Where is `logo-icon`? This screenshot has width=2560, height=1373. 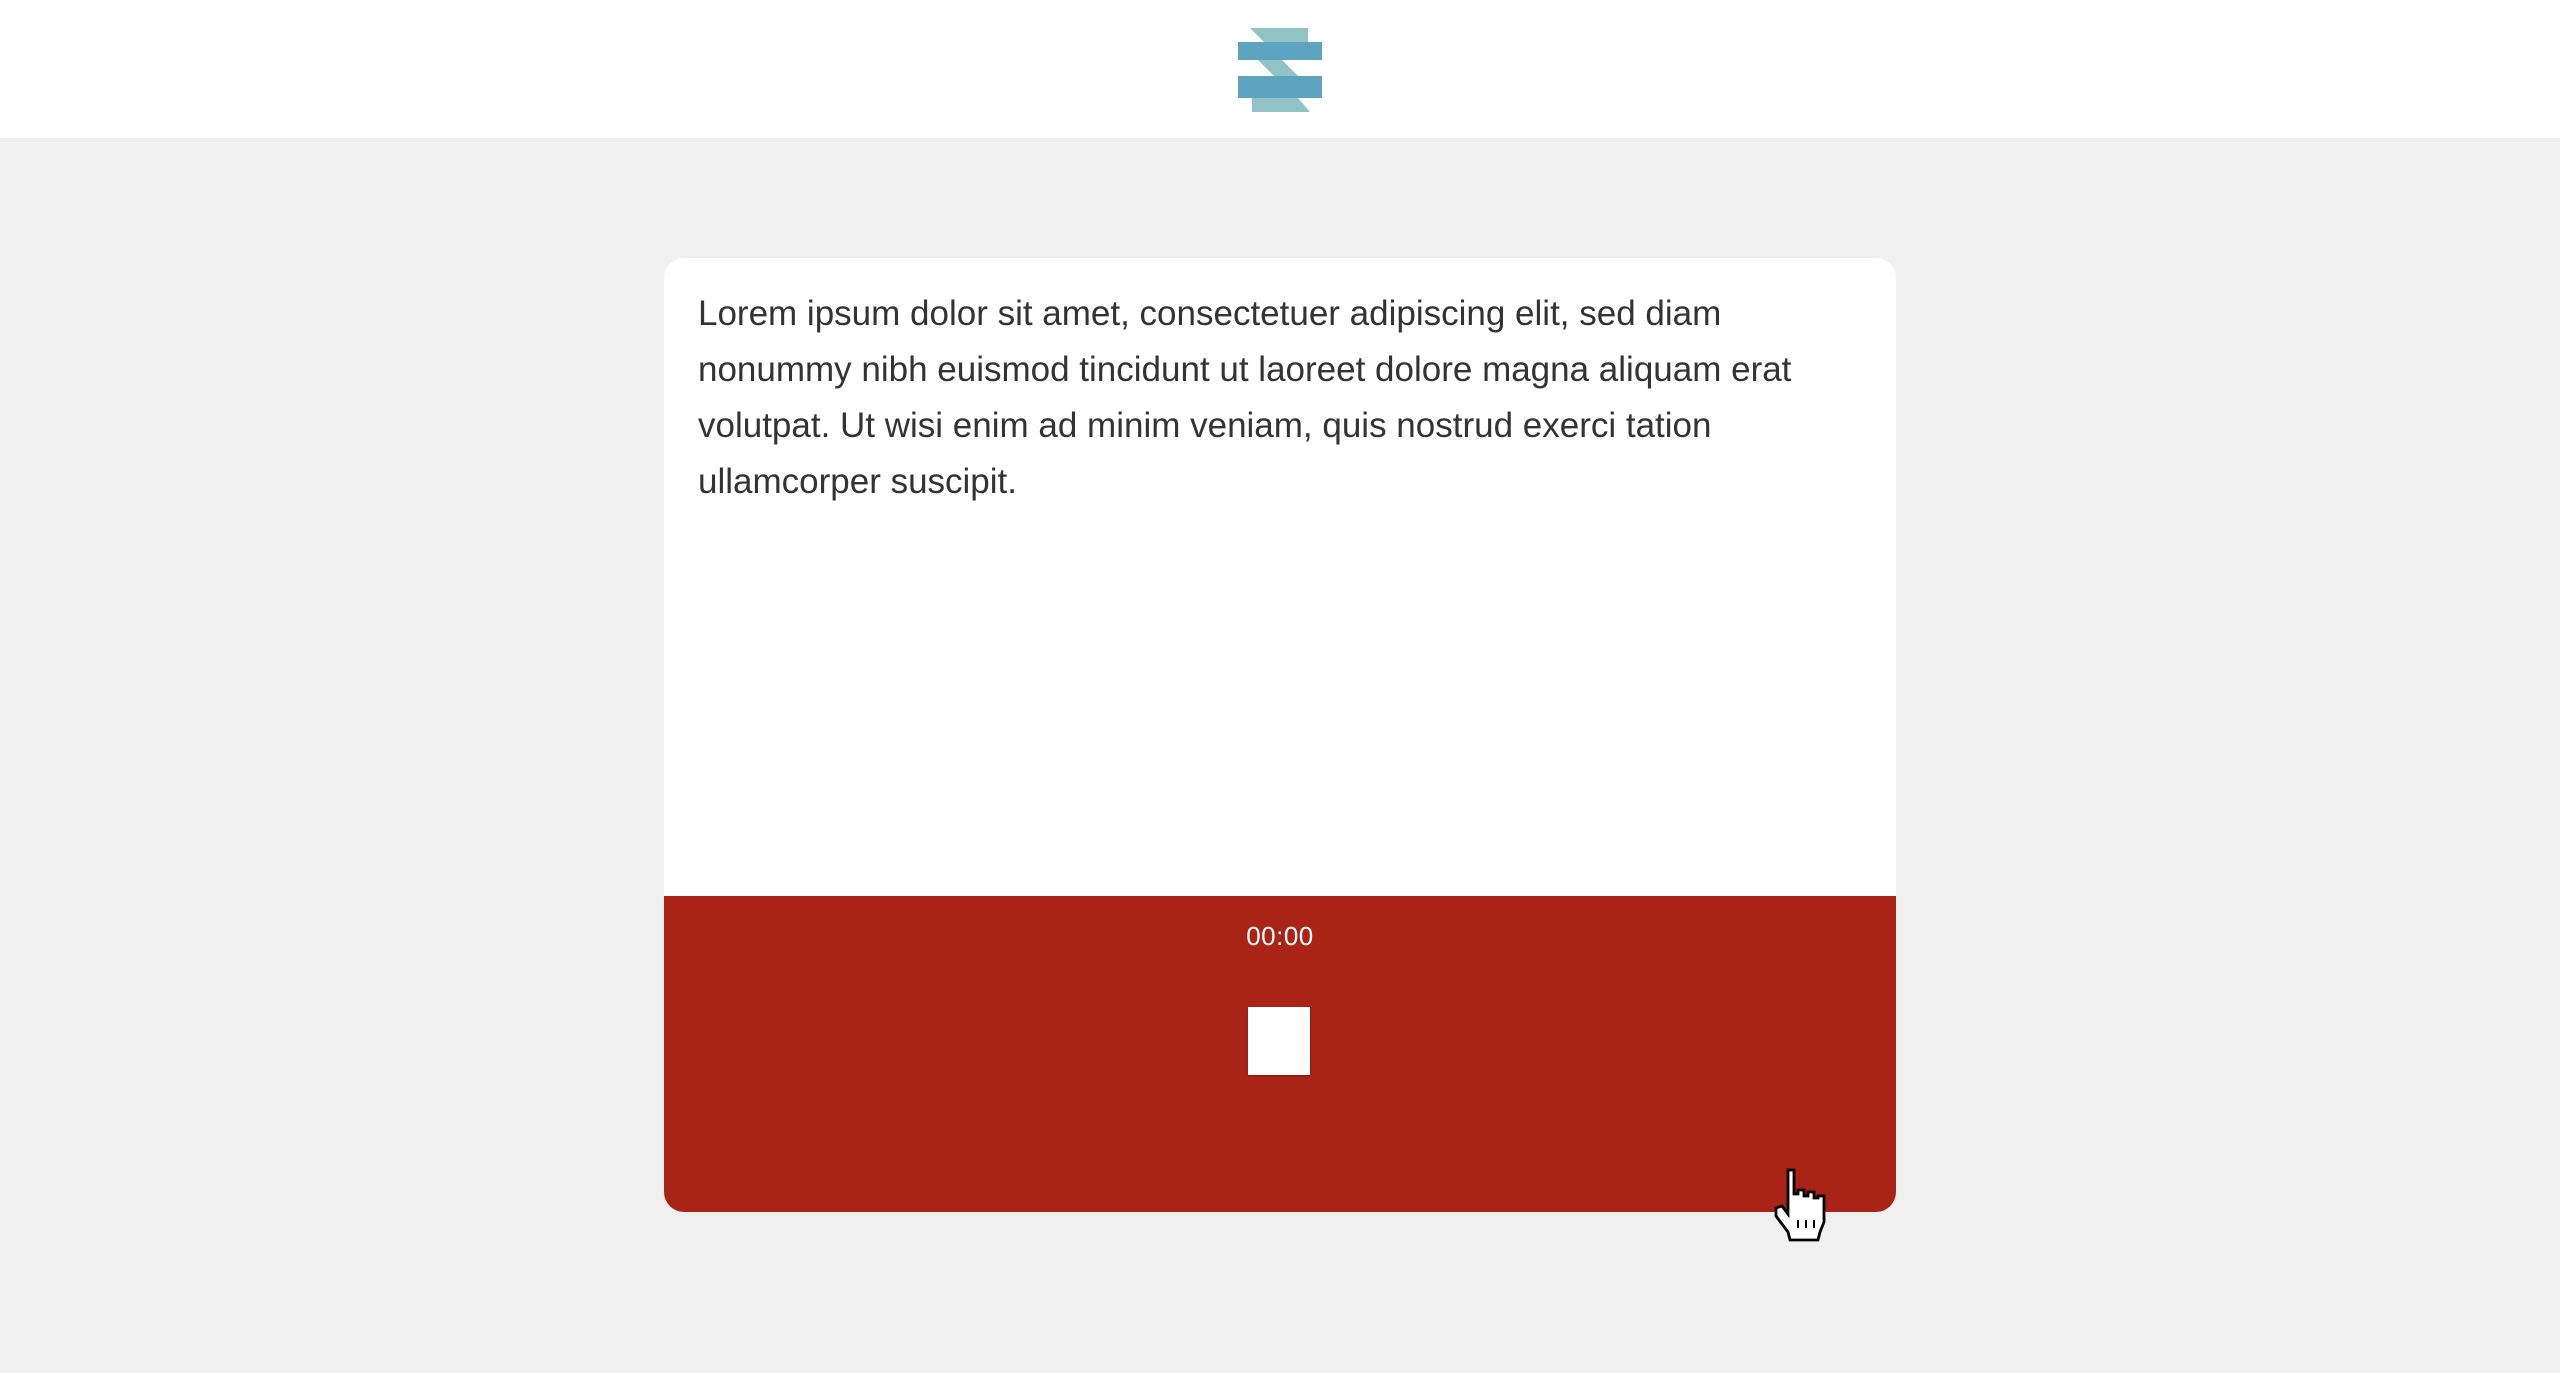 logo-icon is located at coordinates (1280, 70).